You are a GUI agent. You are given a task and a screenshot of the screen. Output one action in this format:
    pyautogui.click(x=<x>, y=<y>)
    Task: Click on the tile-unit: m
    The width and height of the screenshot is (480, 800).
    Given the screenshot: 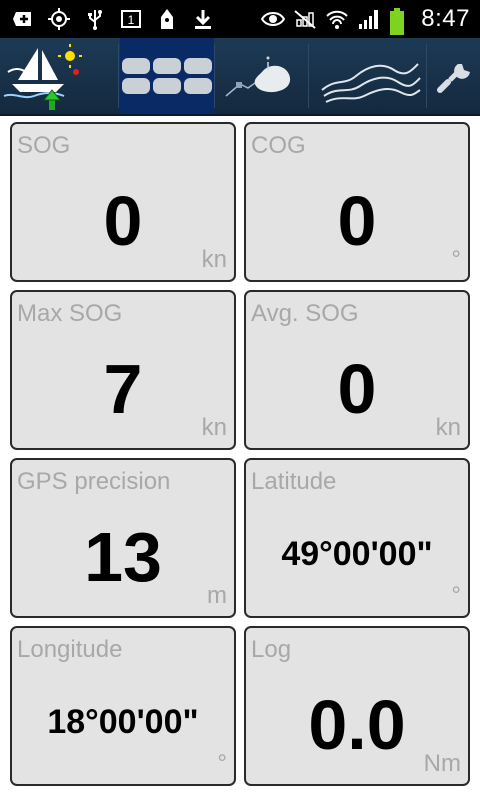 What is the action you would take?
    pyautogui.click(x=217, y=595)
    